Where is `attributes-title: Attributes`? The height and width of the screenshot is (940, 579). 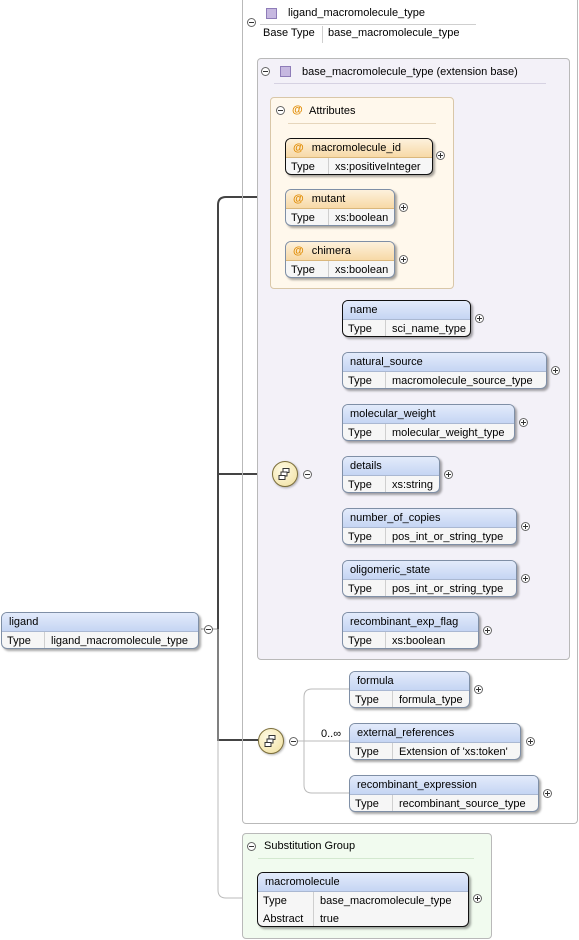
attributes-title: Attributes is located at coordinates (332, 111).